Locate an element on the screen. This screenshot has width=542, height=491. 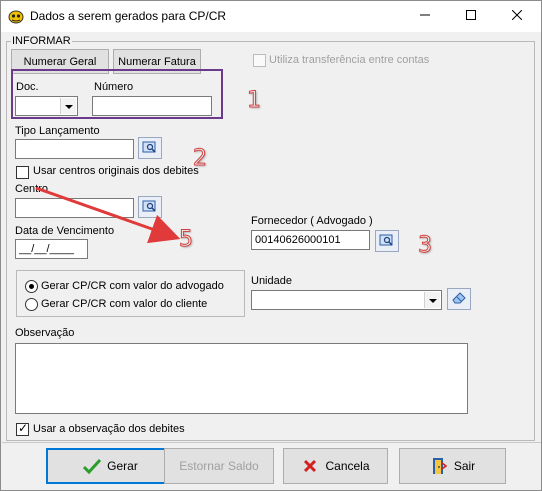
close-button is located at coordinates (517, 16).